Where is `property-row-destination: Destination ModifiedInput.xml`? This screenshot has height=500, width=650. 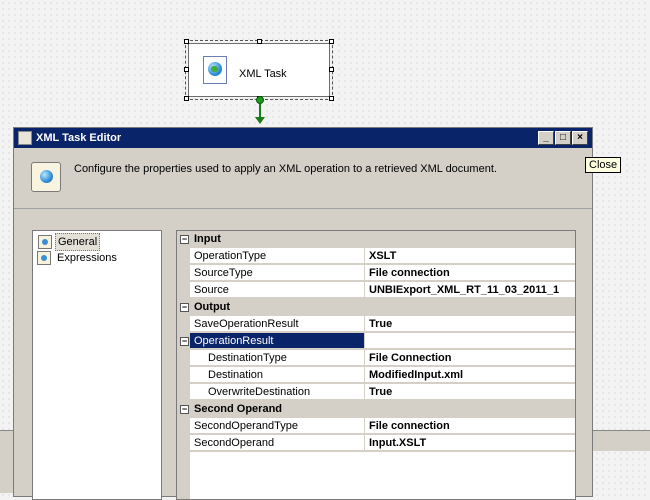
property-row-destination: Destination ModifiedInput.xml is located at coordinates (376, 375).